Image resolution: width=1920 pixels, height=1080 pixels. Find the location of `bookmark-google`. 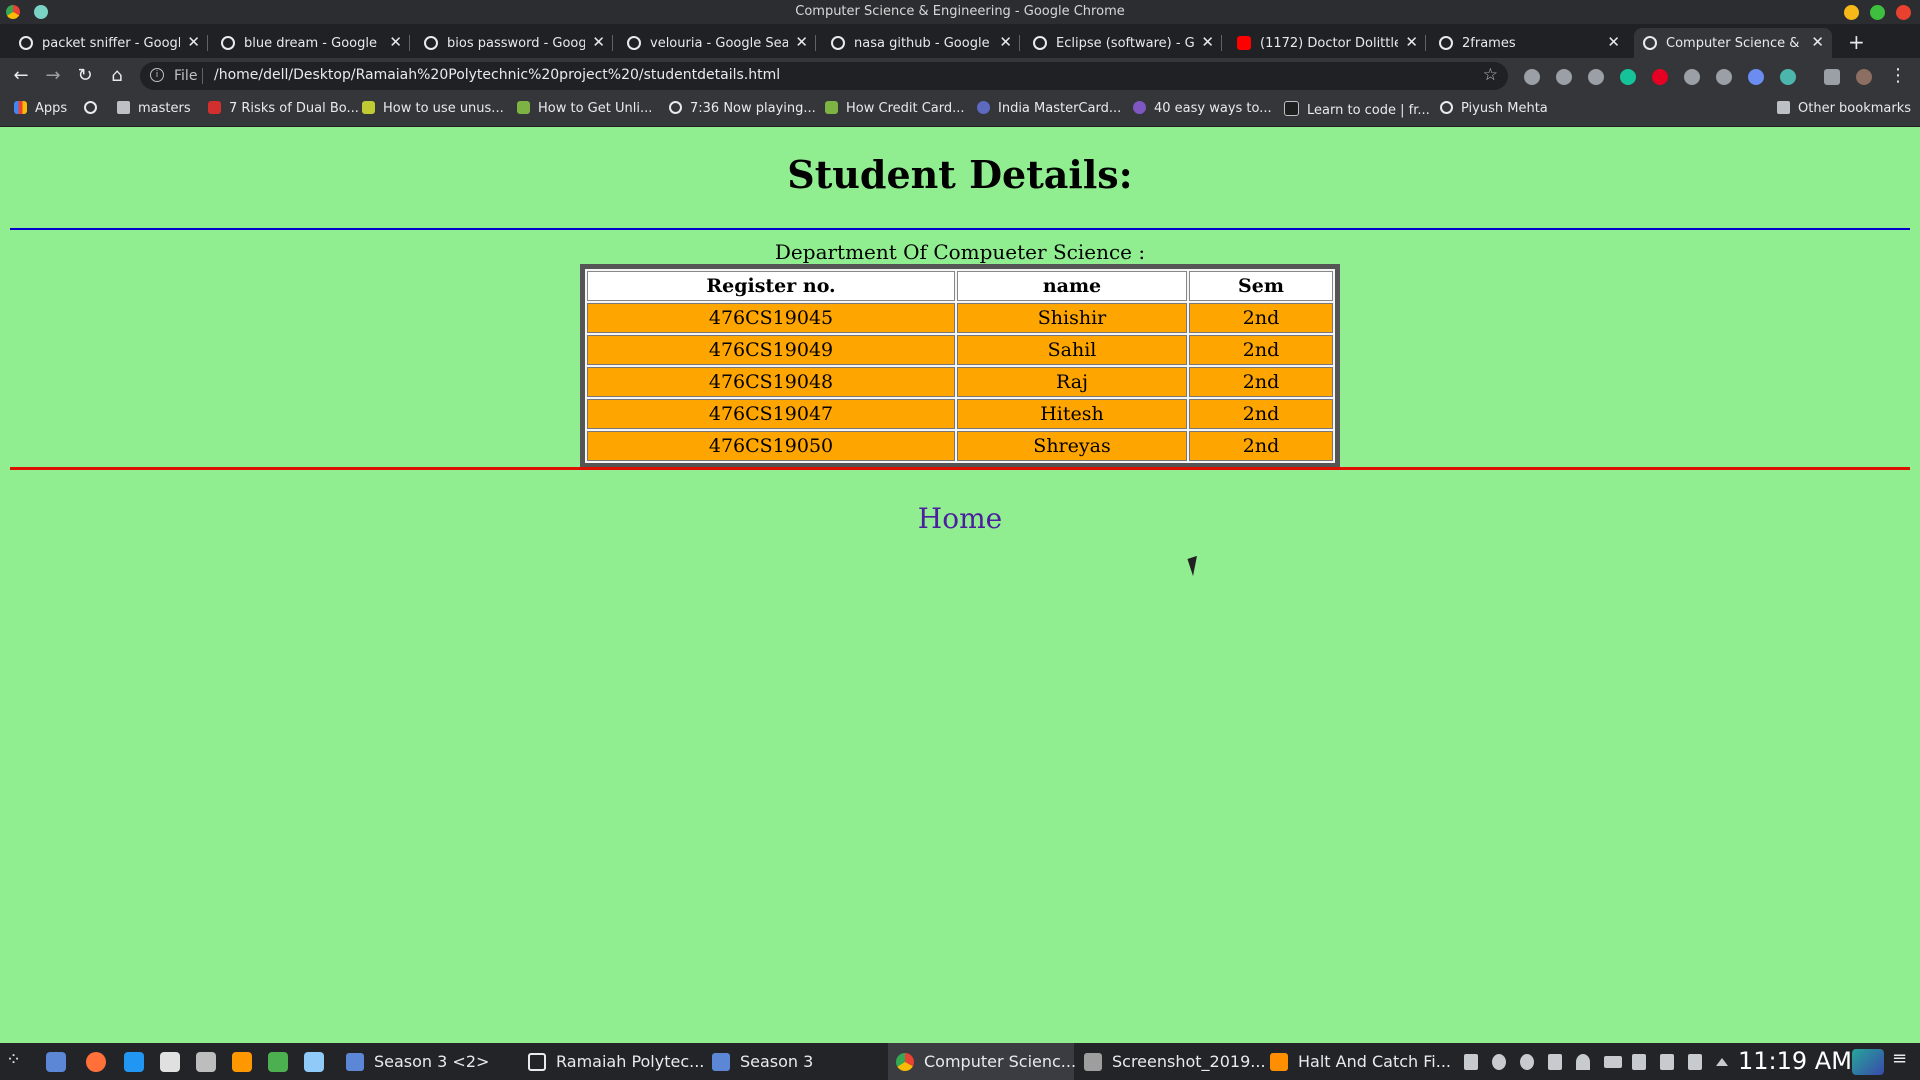

bookmark-google is located at coordinates (94, 108).